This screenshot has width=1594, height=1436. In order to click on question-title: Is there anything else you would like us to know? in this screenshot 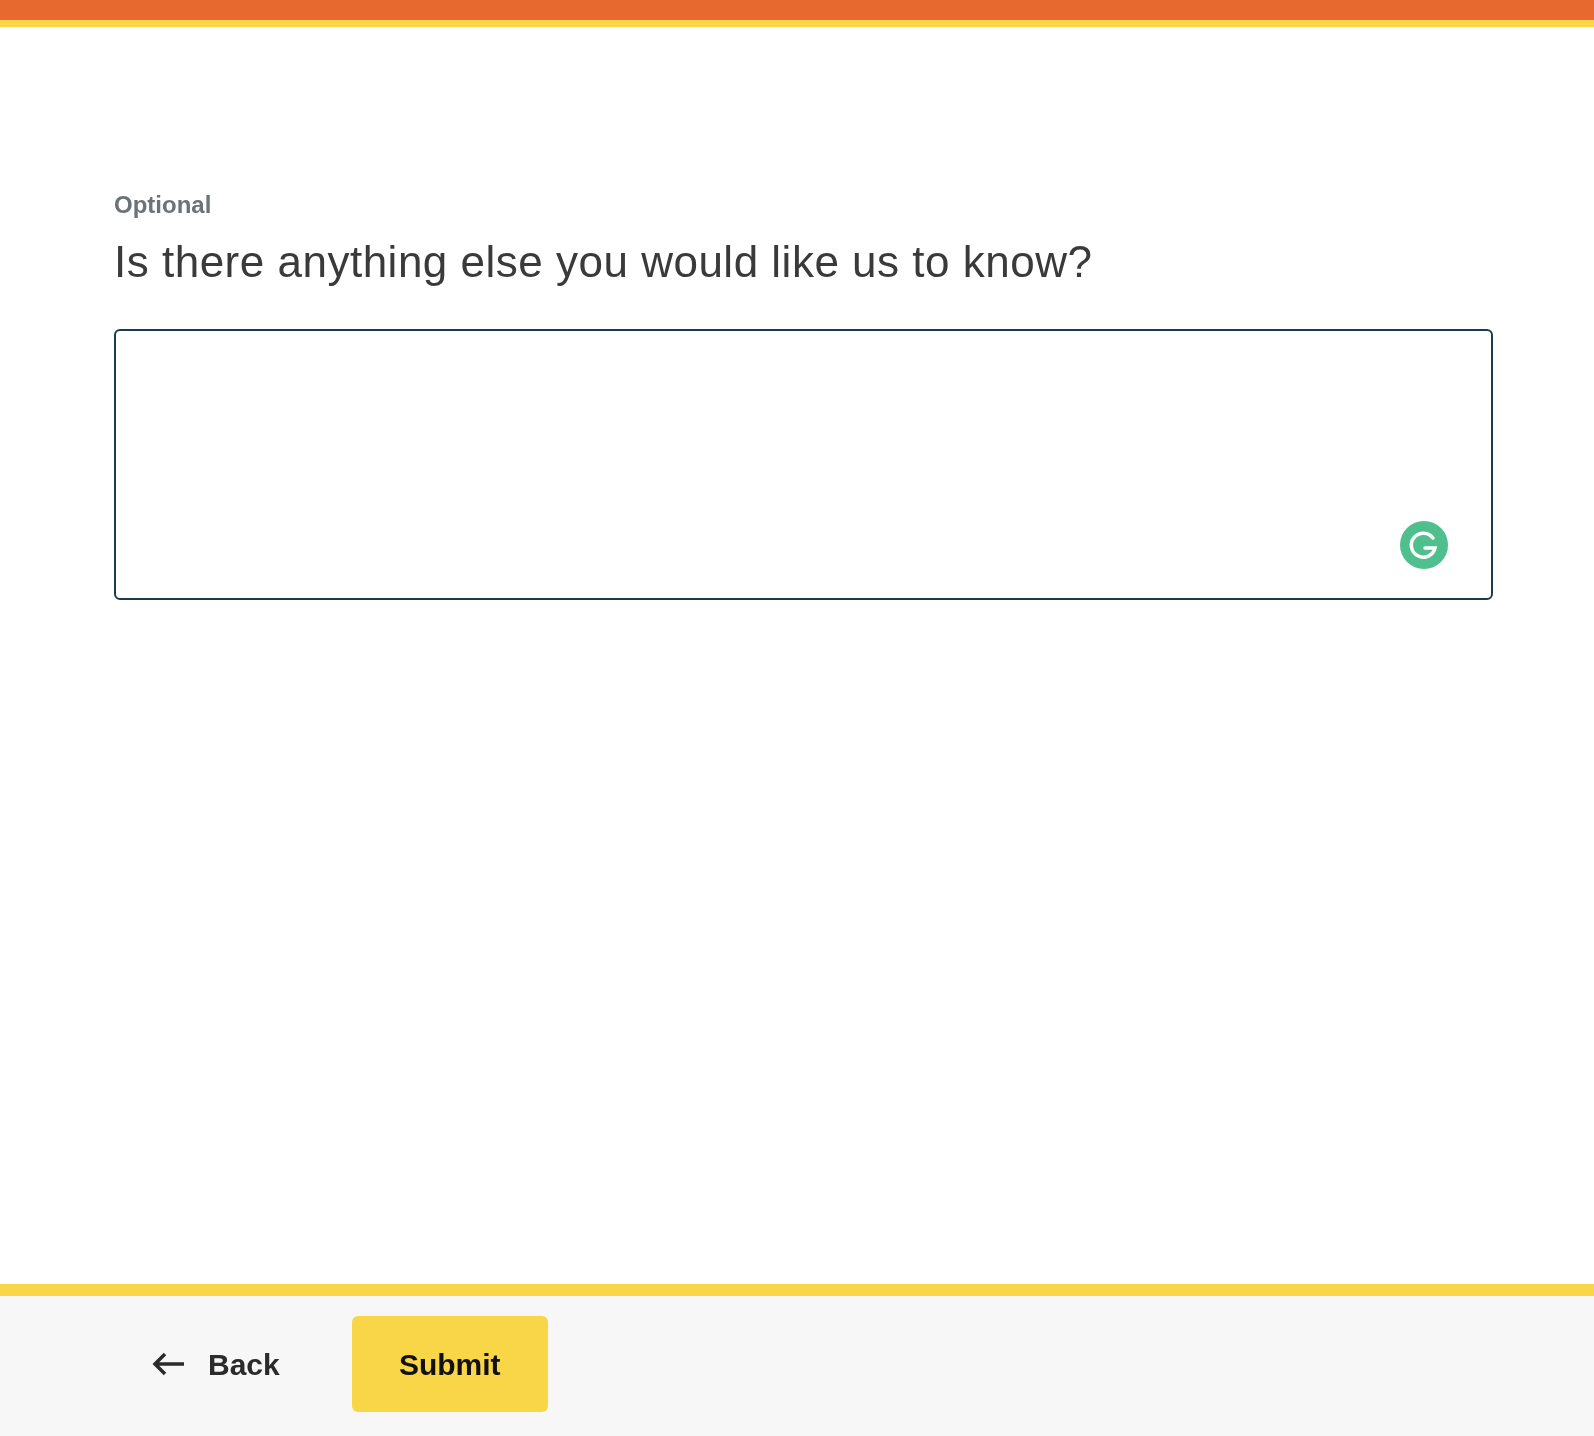, I will do `click(603, 262)`.